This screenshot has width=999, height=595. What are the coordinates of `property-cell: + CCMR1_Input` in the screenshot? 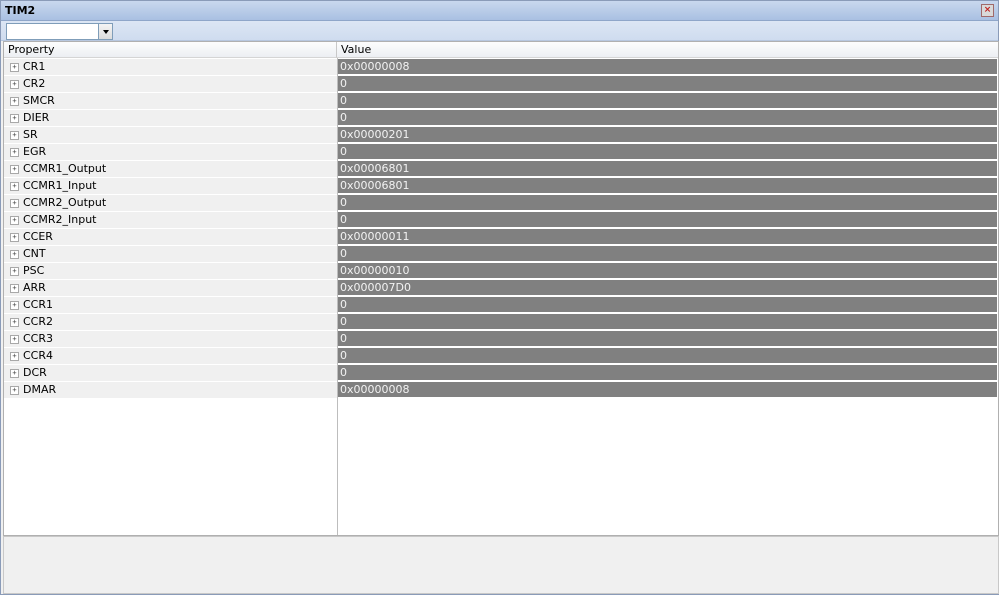 It's located at (170, 186).